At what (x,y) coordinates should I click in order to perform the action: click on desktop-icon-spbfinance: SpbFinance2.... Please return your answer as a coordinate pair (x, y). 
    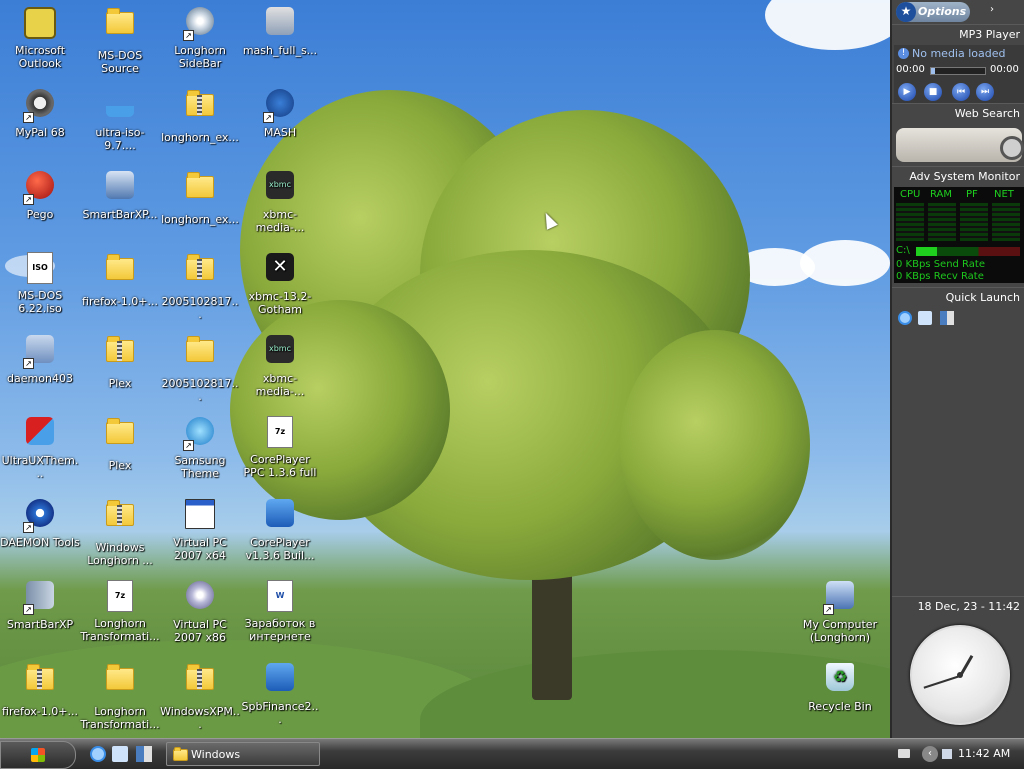
    Looking at the image, I should click on (280, 693).